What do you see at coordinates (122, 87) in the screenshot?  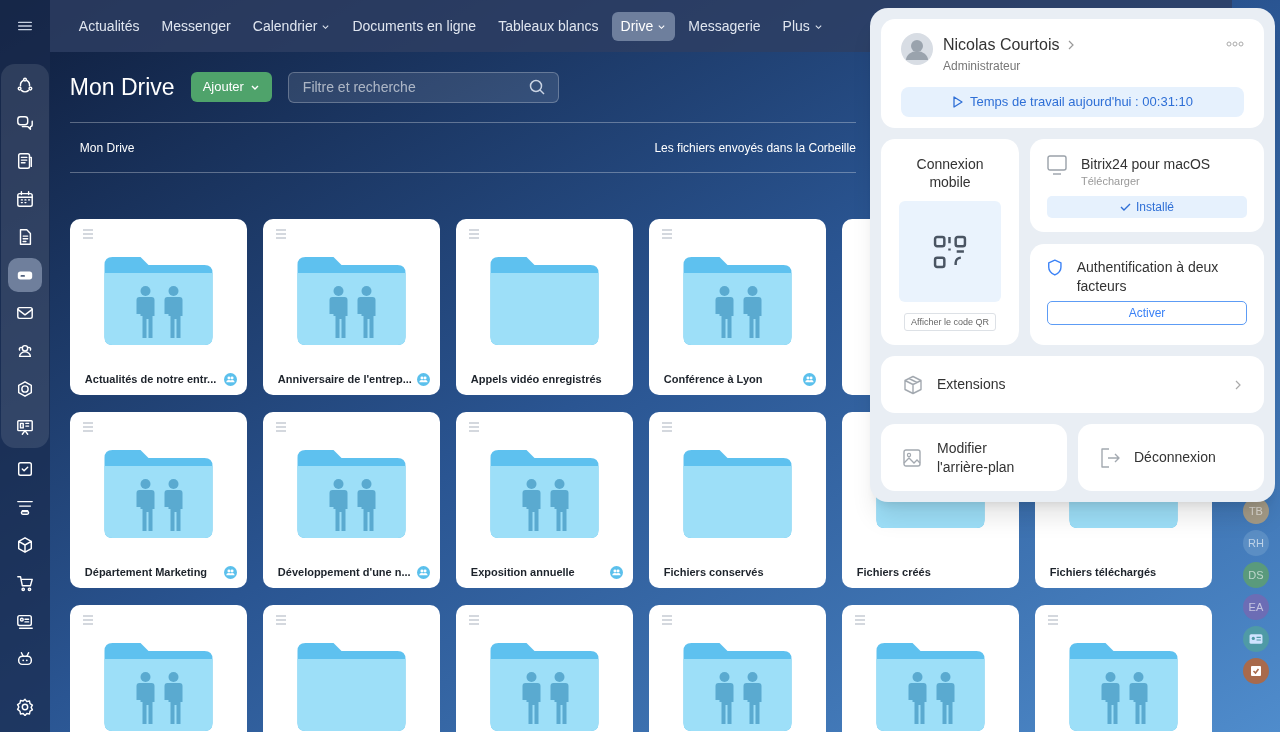 I see `page-title: Mon Drive` at bounding box center [122, 87].